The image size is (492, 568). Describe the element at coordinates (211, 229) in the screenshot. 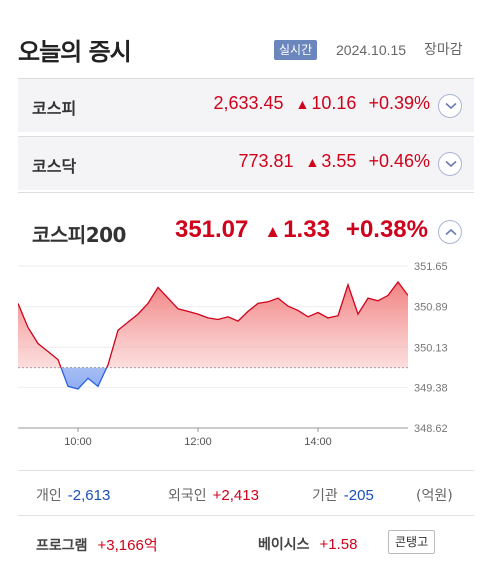

I see `index-value: 351.07` at that location.